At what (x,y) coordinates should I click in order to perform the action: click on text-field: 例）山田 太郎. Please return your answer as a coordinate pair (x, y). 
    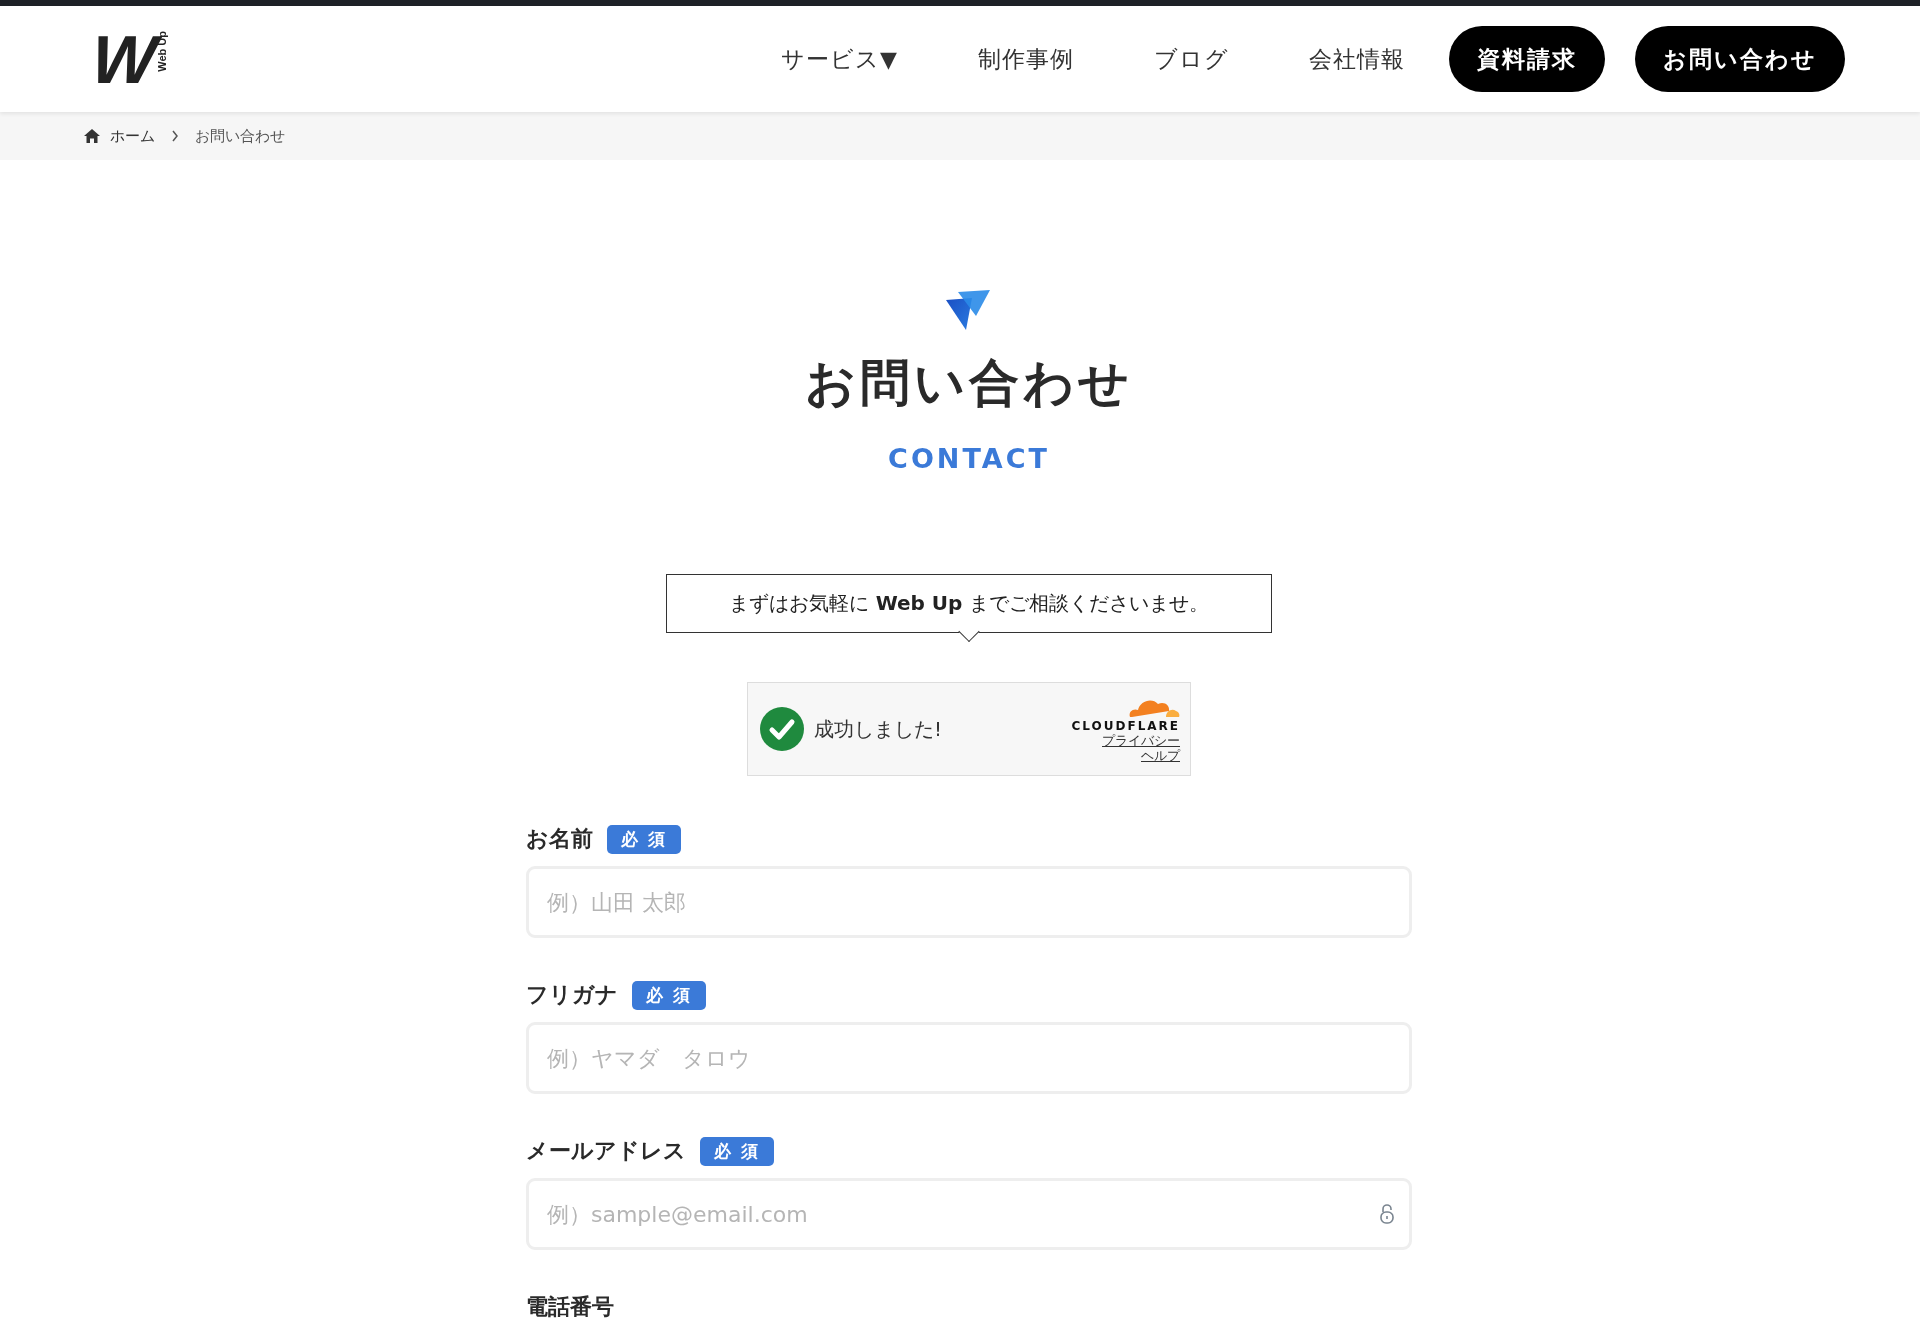
    Looking at the image, I should click on (969, 902).